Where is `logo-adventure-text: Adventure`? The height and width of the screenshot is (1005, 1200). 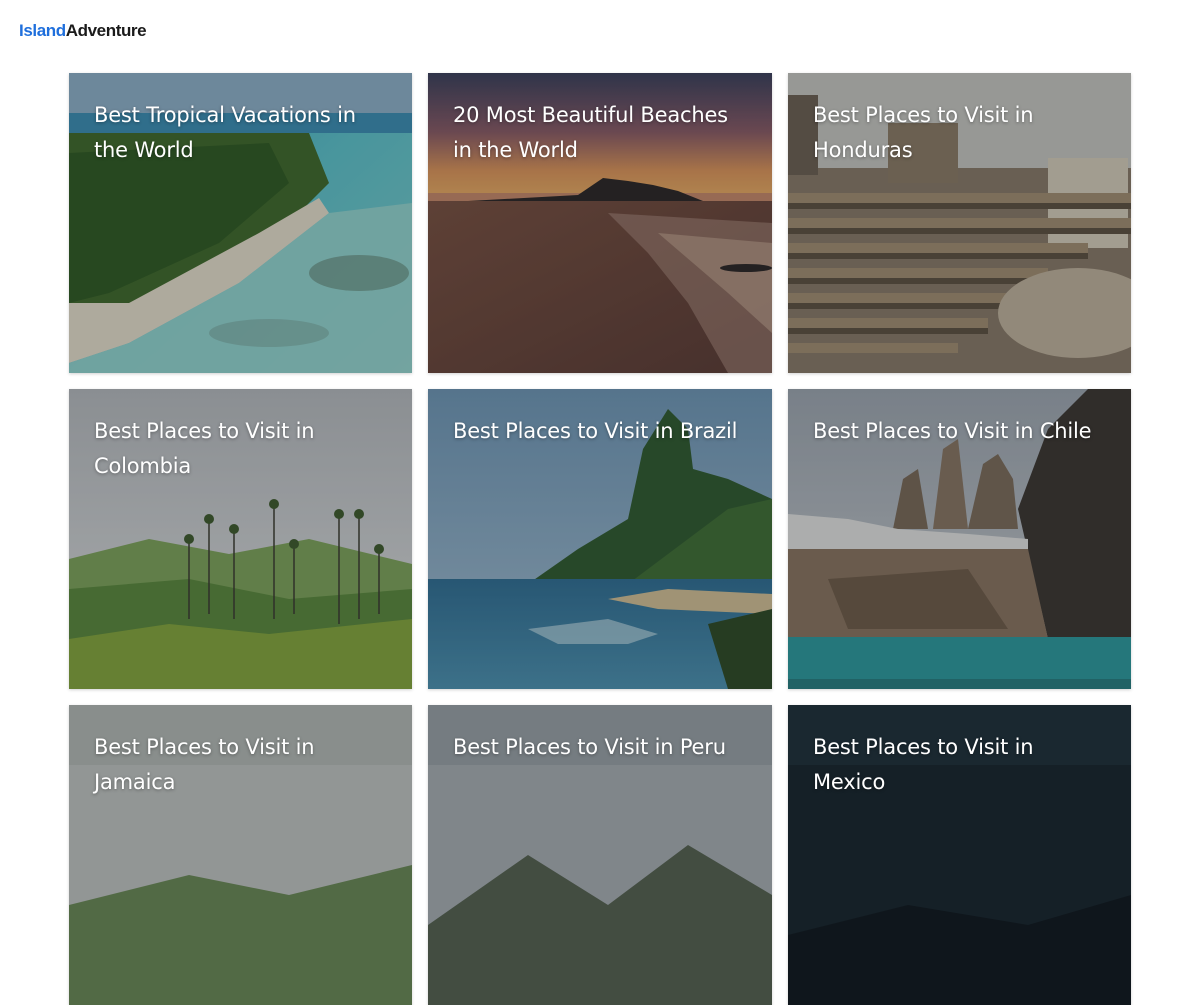 logo-adventure-text: Adventure is located at coordinates (106, 30).